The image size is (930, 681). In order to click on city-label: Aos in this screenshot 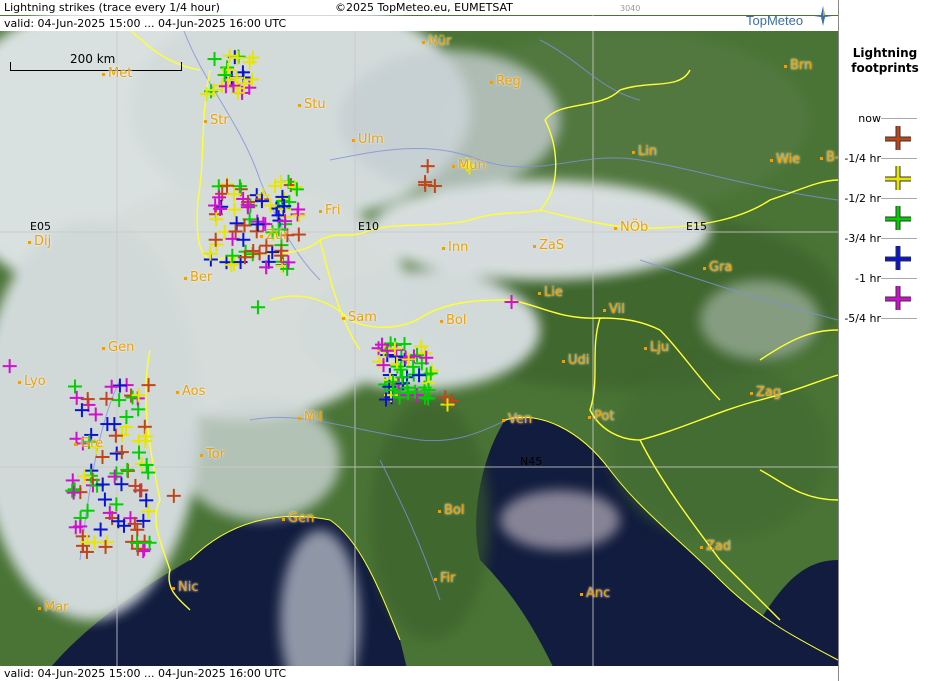, I will do `click(194, 391)`.